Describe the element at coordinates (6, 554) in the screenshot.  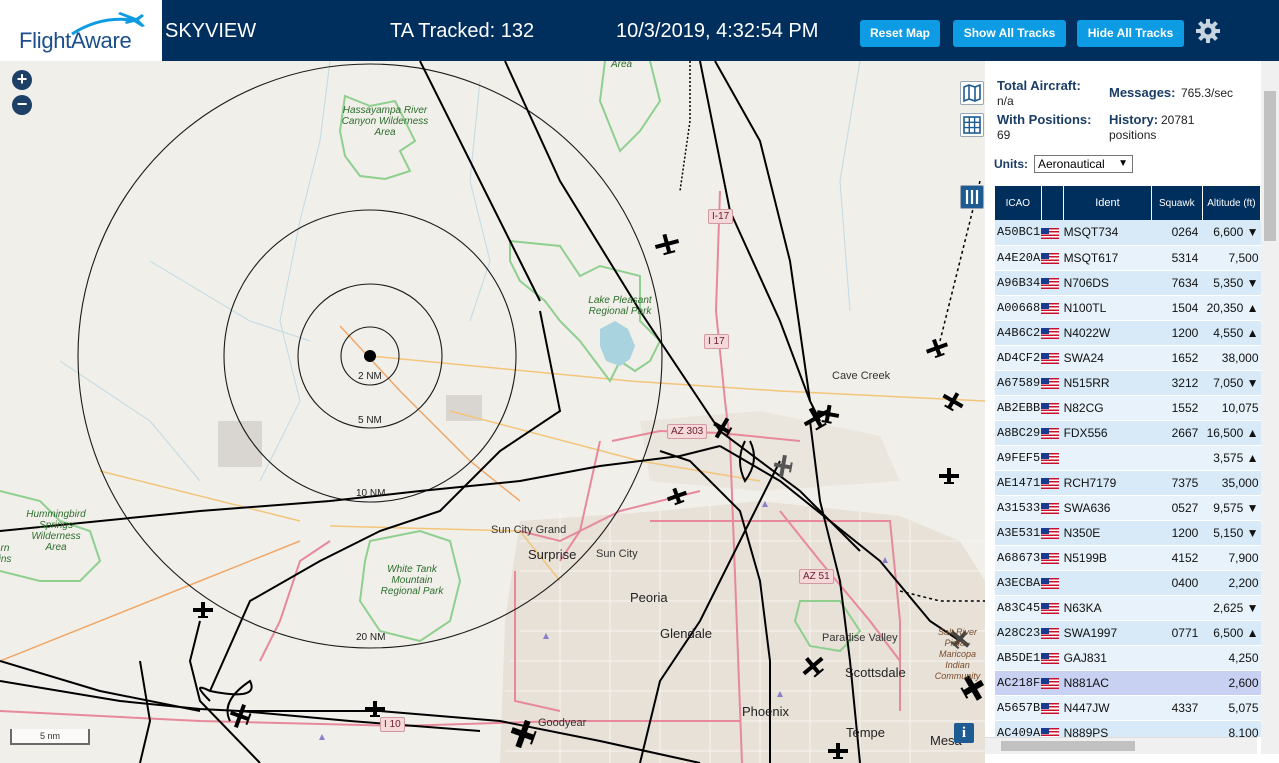
I see `park-label: rn ins` at that location.